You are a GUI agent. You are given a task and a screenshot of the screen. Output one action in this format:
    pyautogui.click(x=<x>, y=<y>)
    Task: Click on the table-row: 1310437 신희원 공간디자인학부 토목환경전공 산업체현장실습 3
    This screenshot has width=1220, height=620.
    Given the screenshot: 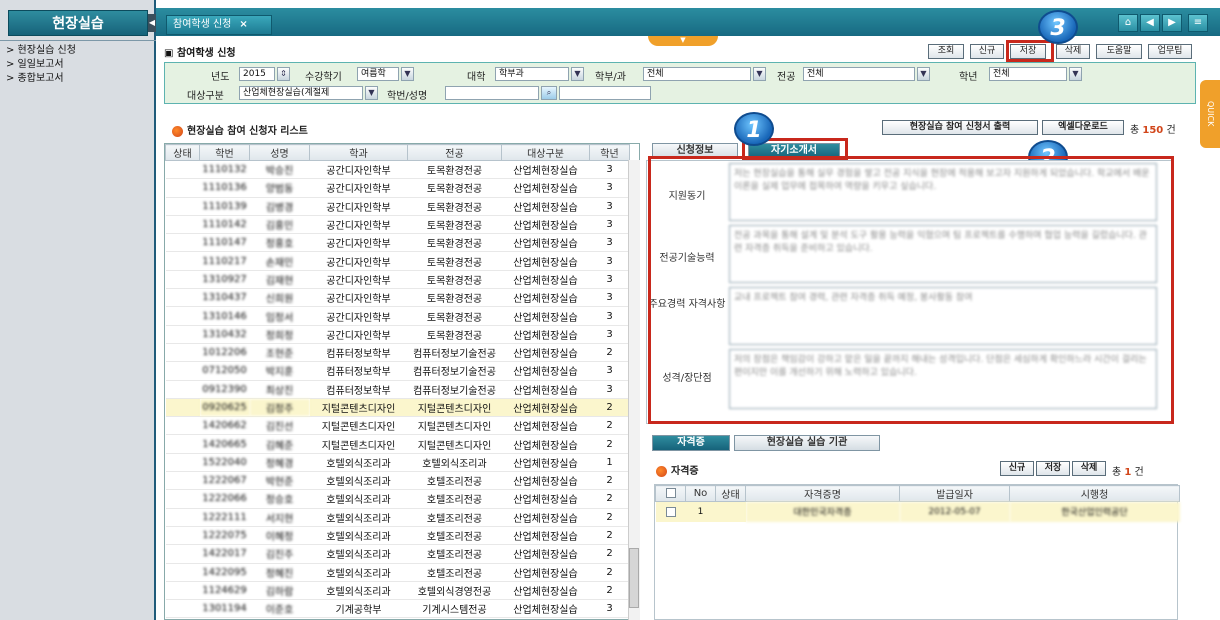 What is the action you would take?
    pyautogui.click(x=397, y=298)
    